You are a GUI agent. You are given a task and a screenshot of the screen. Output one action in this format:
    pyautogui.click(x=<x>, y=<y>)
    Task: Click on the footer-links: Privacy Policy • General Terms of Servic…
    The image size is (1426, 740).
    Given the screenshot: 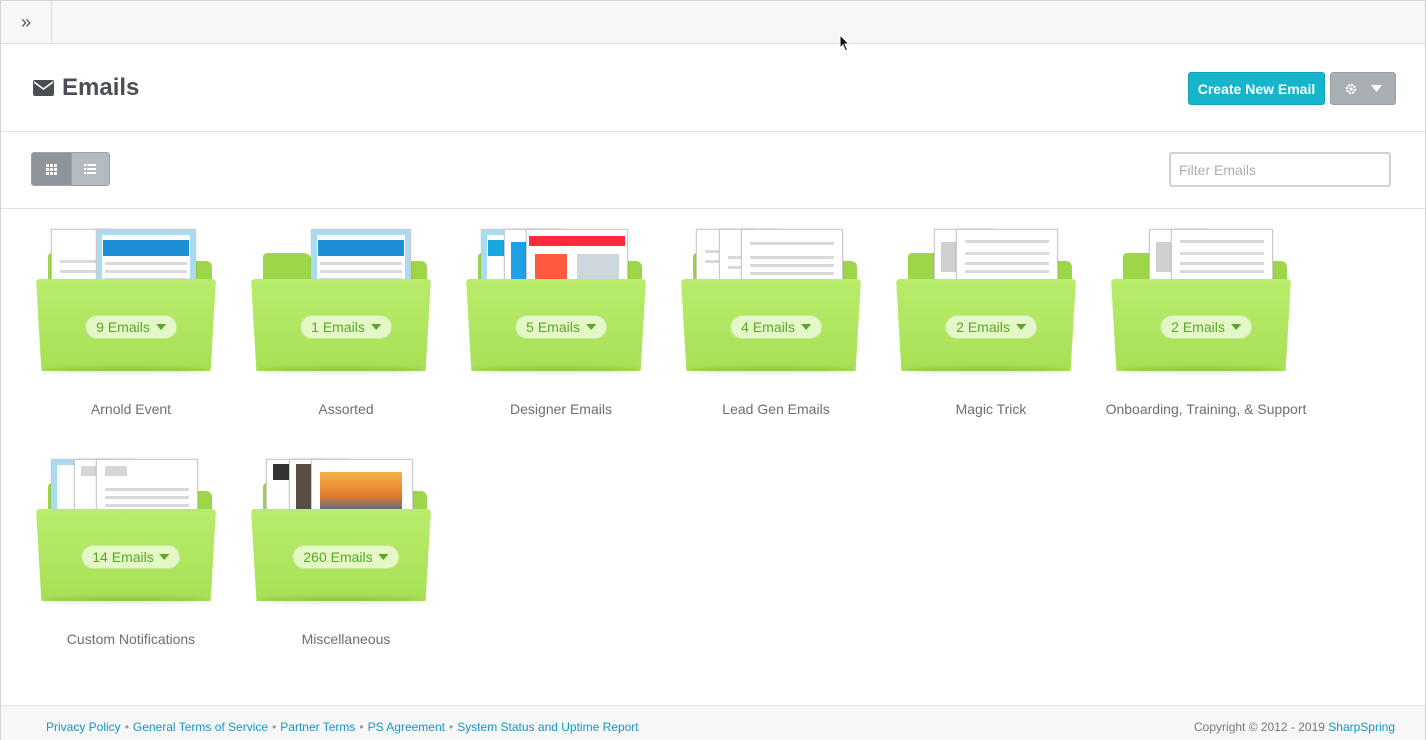 What is the action you would take?
    pyautogui.click(x=342, y=727)
    